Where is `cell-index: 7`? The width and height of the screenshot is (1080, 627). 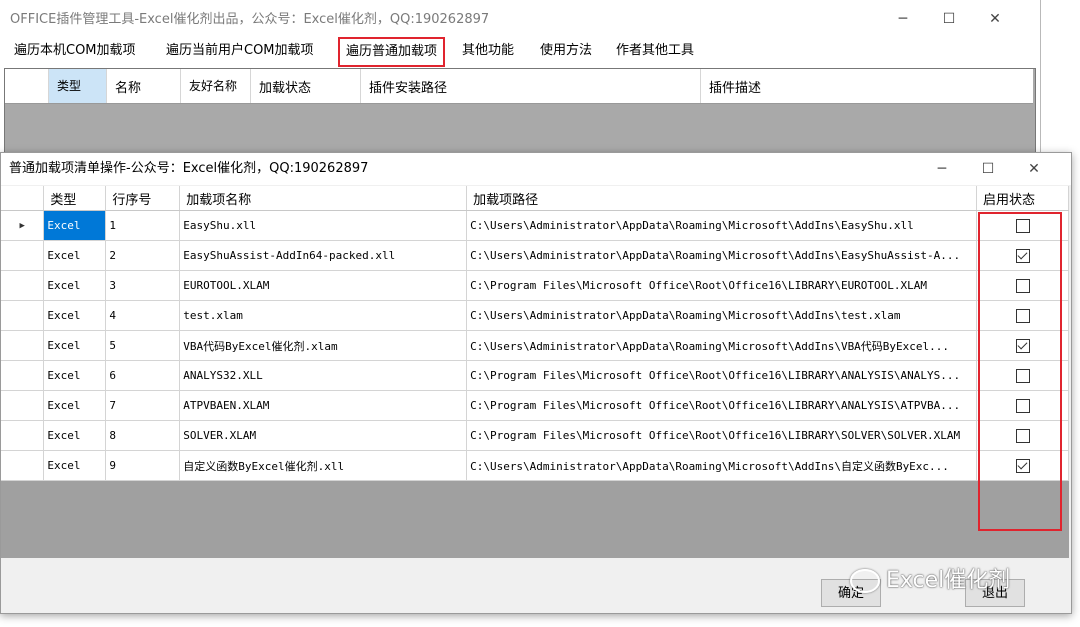
cell-index: 7 is located at coordinates (143, 405).